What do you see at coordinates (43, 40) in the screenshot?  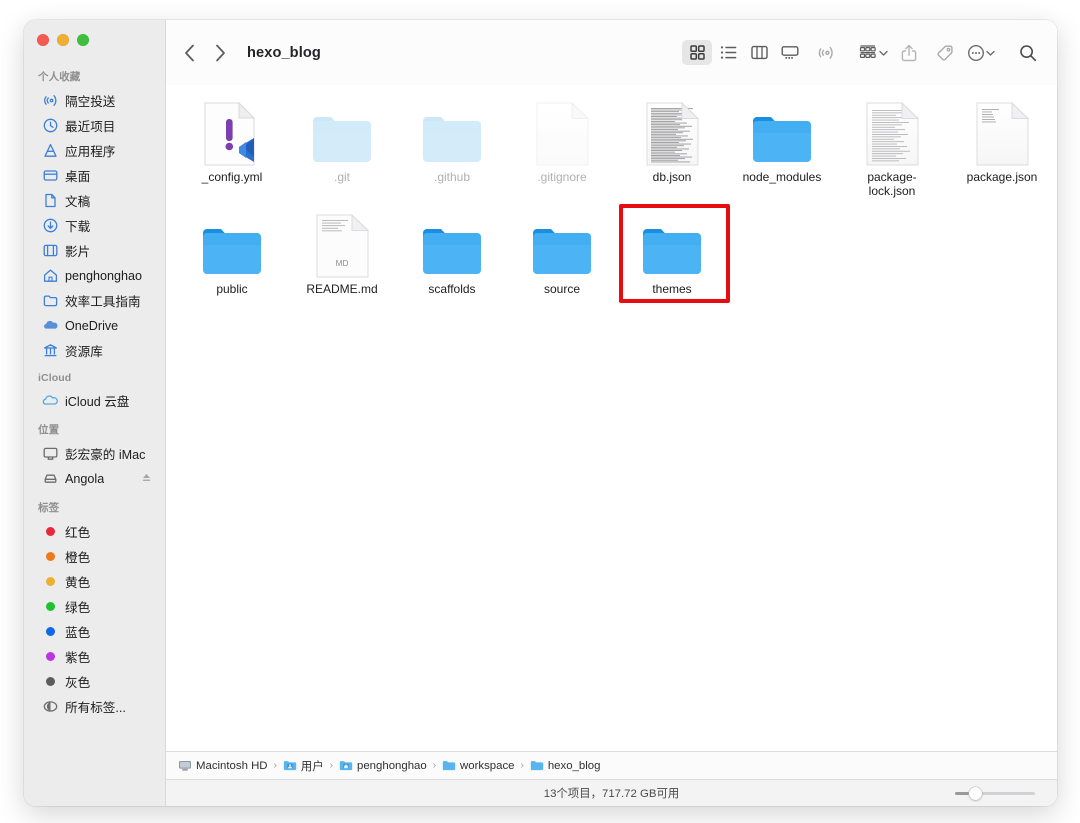 I see `close-button` at bounding box center [43, 40].